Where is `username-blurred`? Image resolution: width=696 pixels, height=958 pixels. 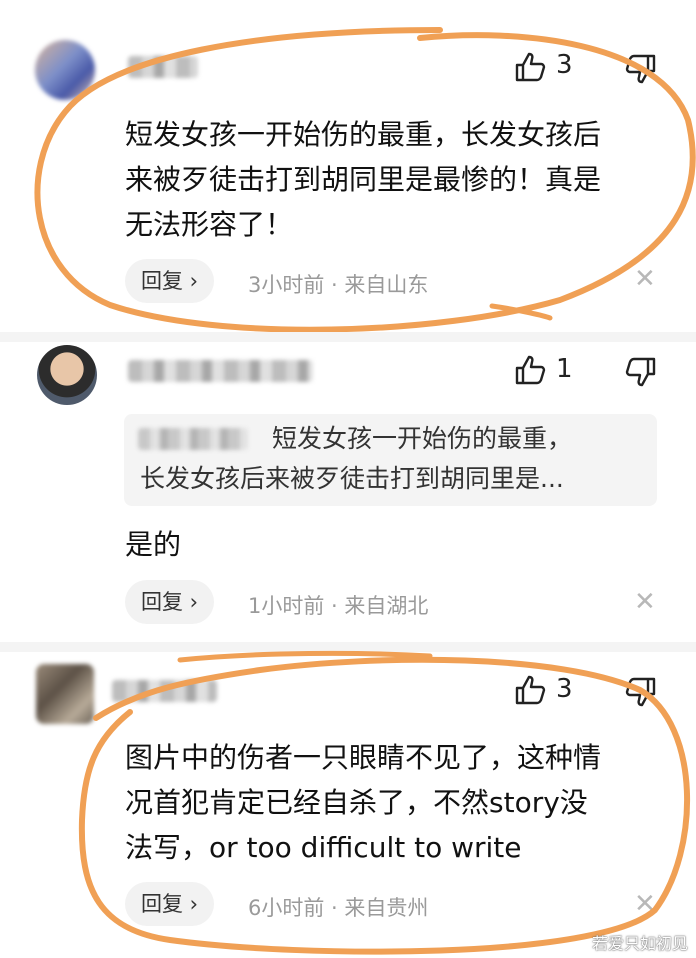 username-blurred is located at coordinates (220, 371).